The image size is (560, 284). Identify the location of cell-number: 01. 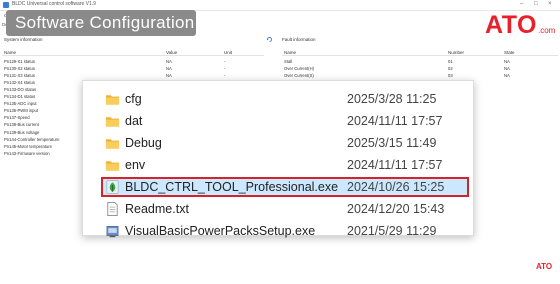
(450, 61).